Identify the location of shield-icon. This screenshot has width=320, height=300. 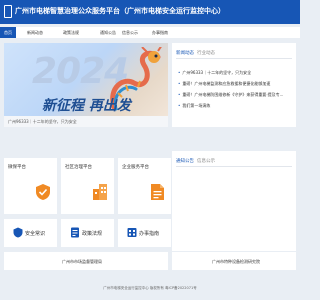
(18, 232).